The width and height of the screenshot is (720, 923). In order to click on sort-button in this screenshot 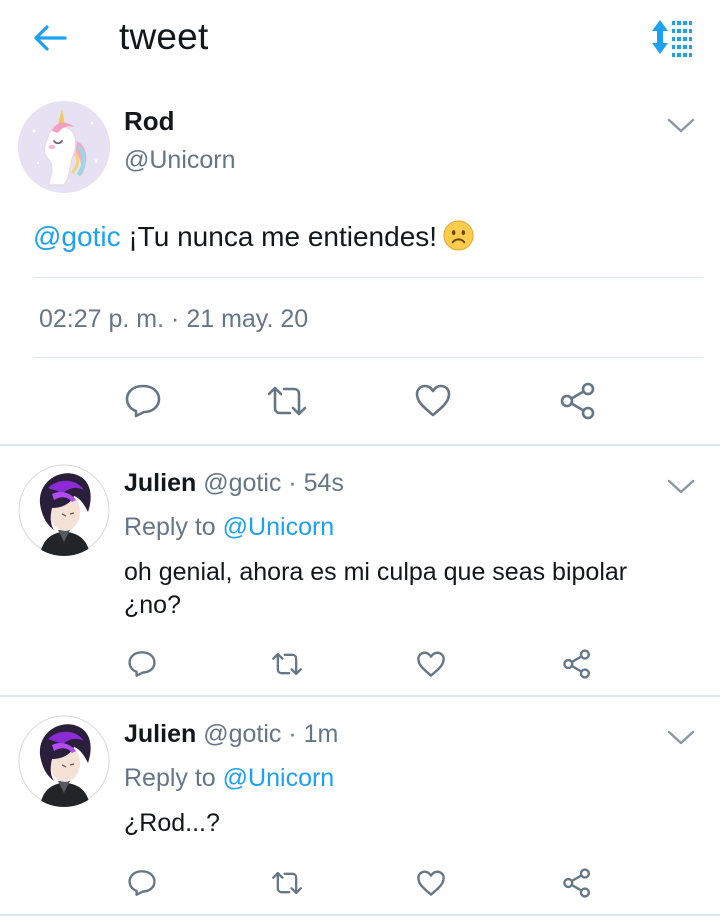, I will do `click(670, 38)`.